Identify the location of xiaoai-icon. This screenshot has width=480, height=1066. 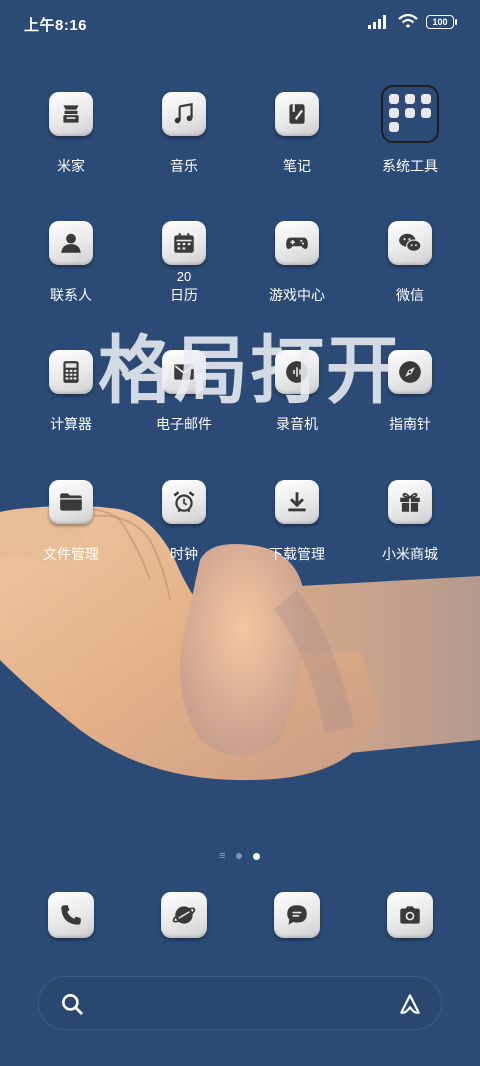
(410, 1004).